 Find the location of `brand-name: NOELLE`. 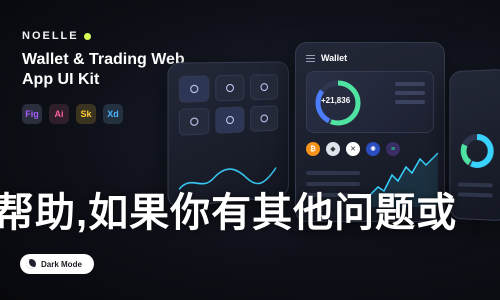

brand-name: NOELLE is located at coordinates (50, 36).